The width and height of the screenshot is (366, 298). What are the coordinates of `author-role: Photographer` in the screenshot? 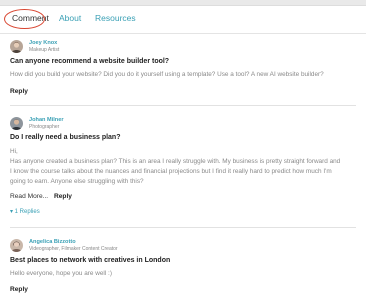 It's located at (44, 127).